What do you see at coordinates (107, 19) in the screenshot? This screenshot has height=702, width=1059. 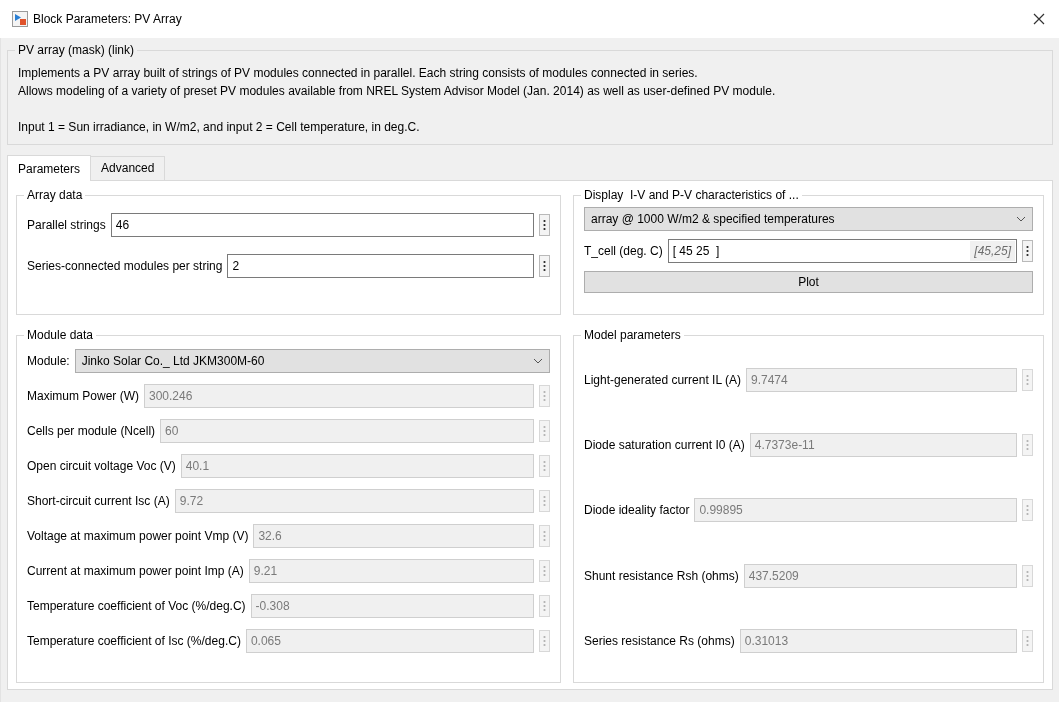 I see `window-title: Block Parameters: PV Array` at bounding box center [107, 19].